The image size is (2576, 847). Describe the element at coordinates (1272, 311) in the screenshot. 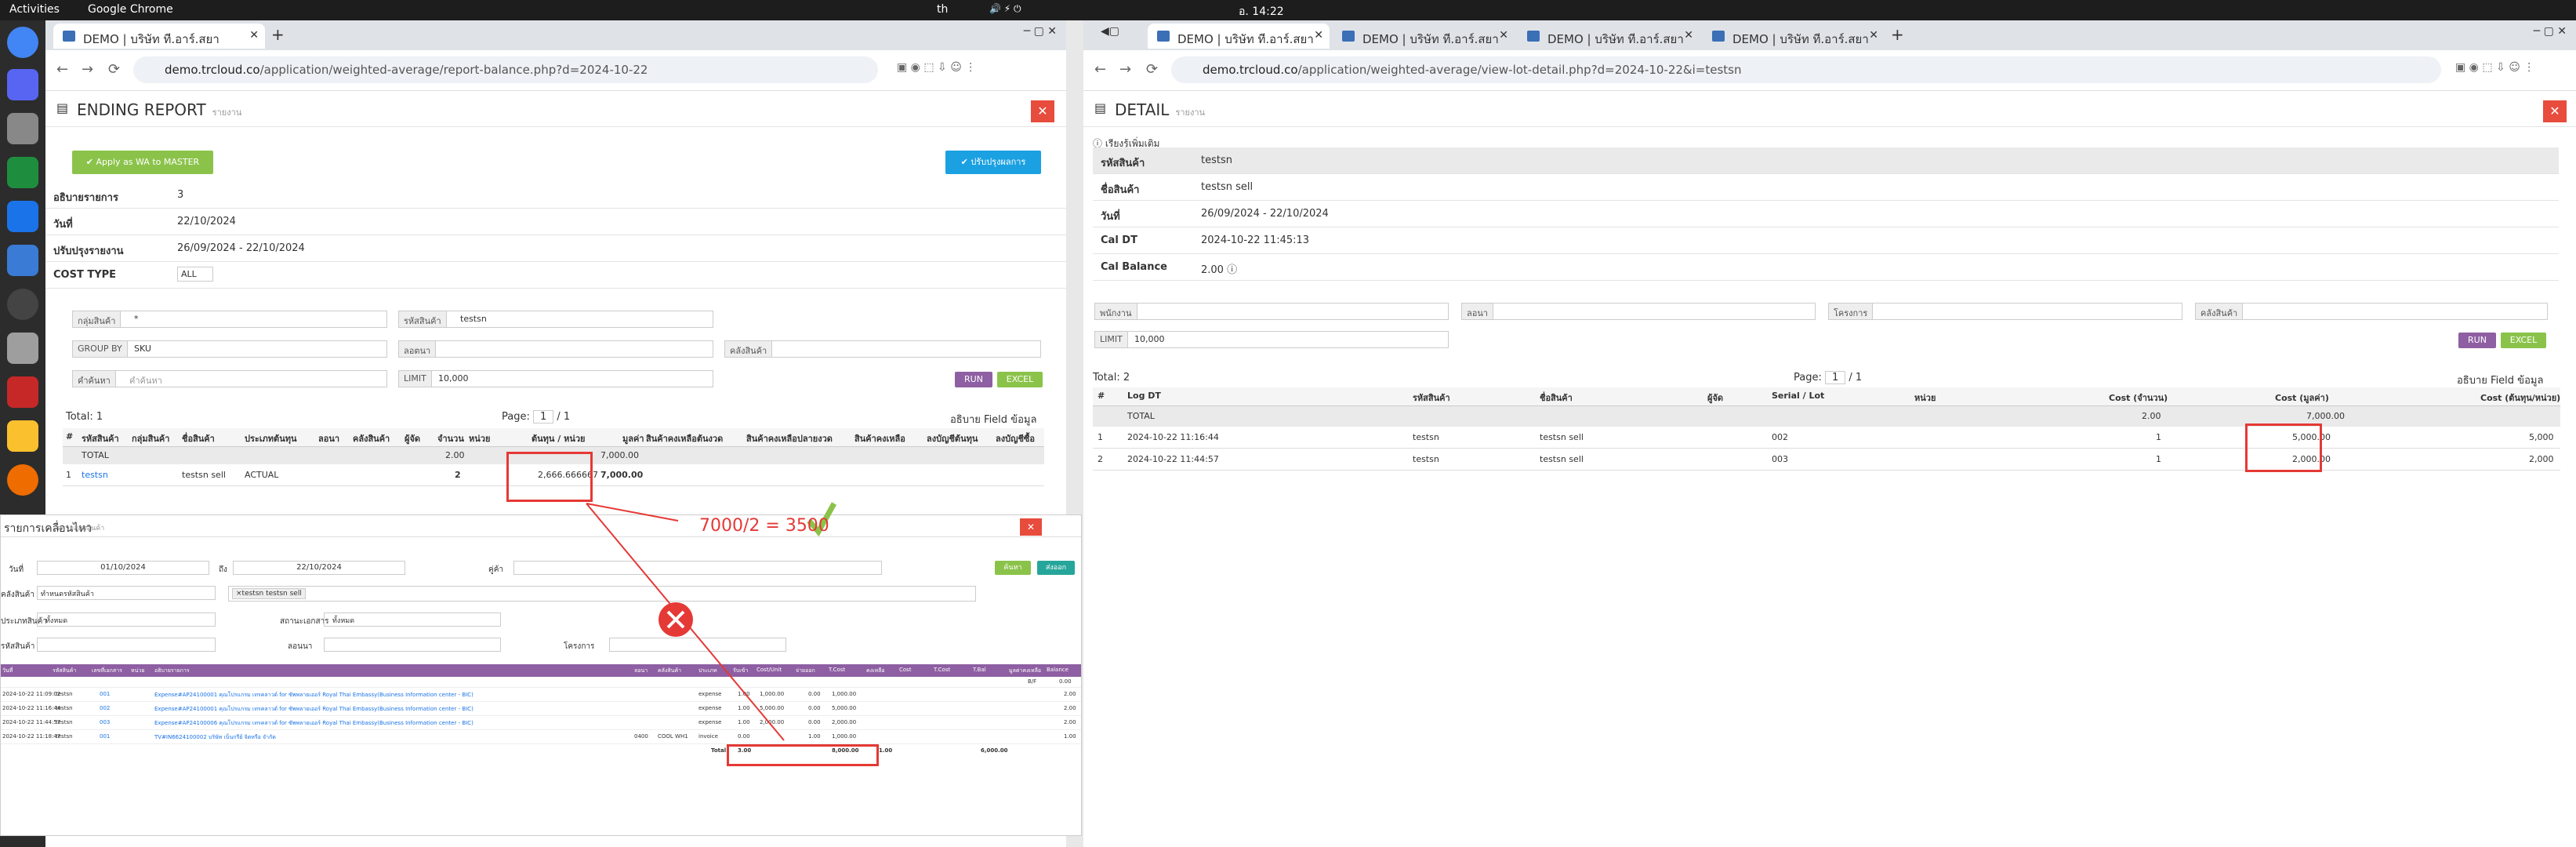

I see `employee-filter: พนักงาน` at that location.